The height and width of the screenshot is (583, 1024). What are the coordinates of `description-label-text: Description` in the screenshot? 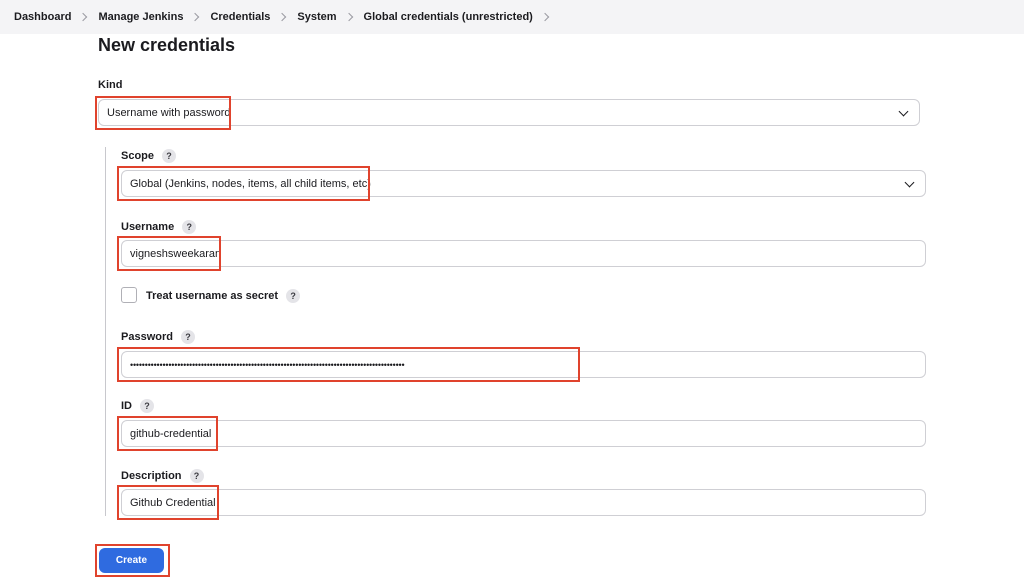 It's located at (151, 476).